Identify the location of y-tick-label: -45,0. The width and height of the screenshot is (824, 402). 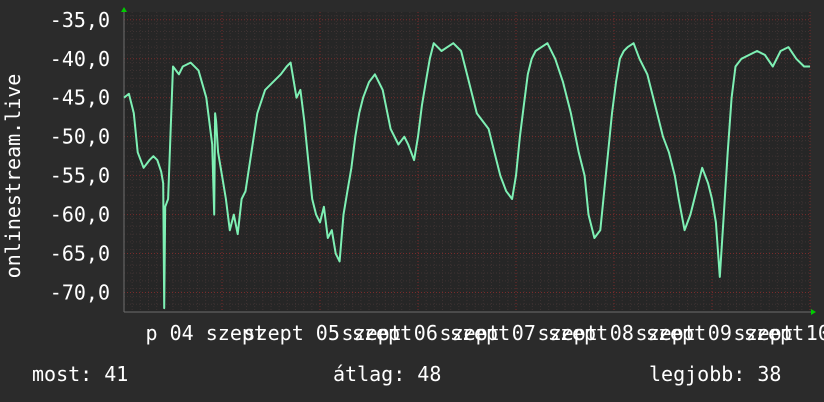
(80, 98).